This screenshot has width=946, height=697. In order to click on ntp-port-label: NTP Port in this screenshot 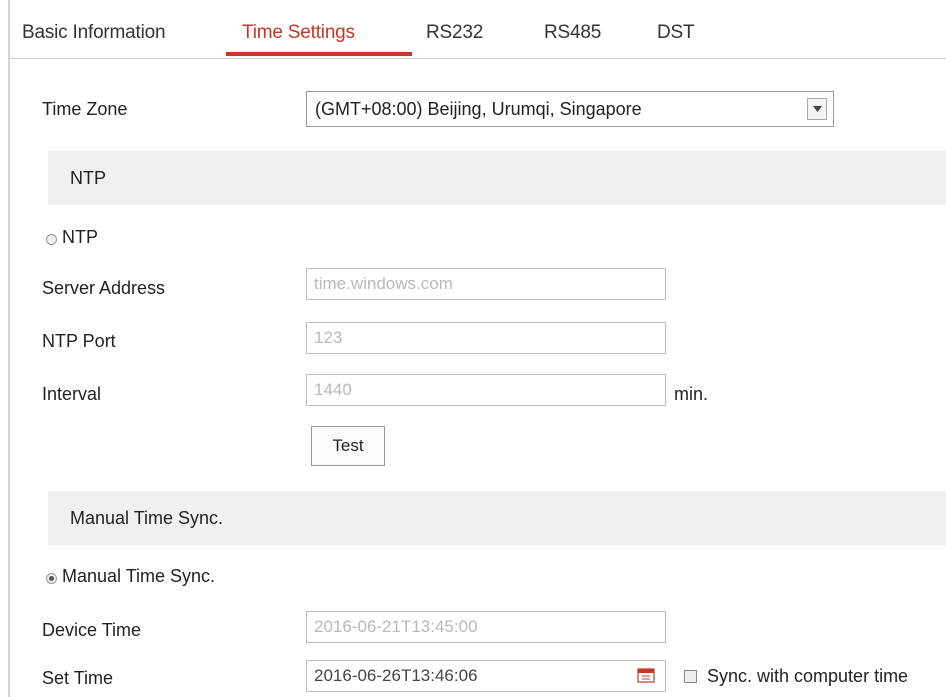, I will do `click(79, 341)`.